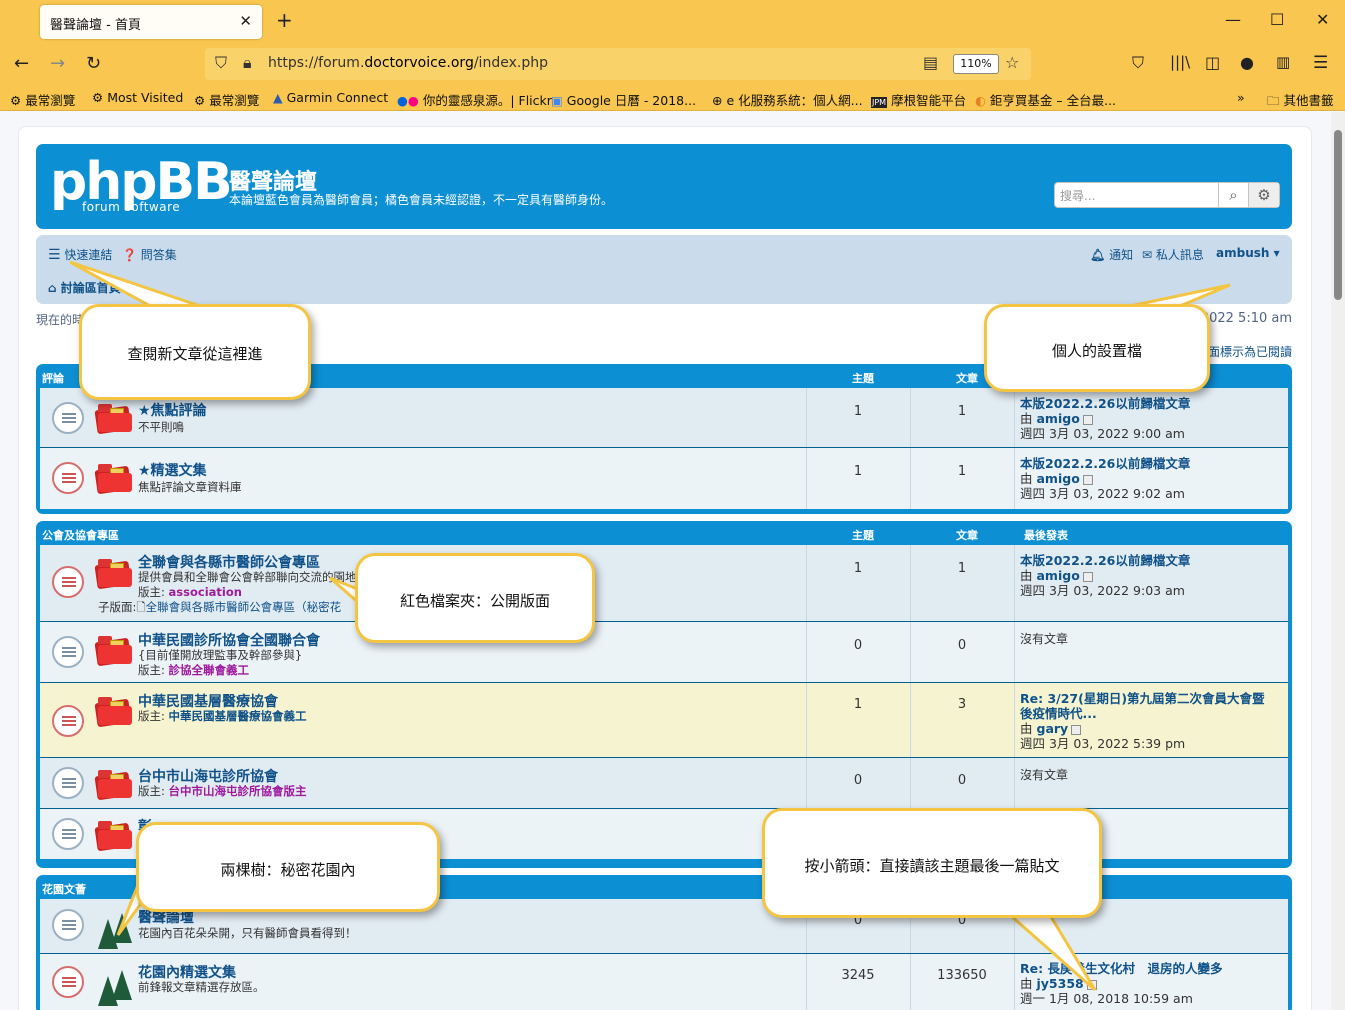 The width and height of the screenshot is (1345, 1010). Describe the element at coordinates (330, 97) in the screenshot. I see `bookmark-item: ▲ Garmin Connect` at that location.